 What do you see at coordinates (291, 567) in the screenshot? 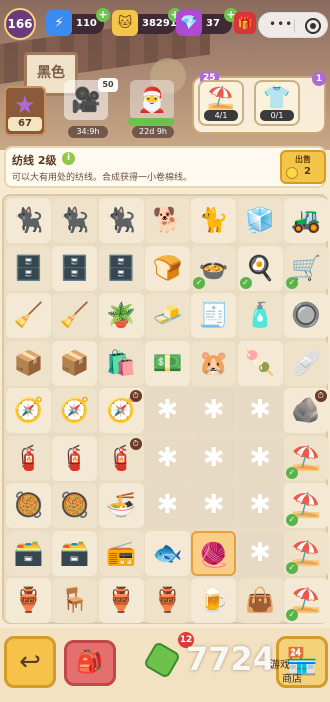
I see `ready-check-icon: ✓` at bounding box center [291, 567].